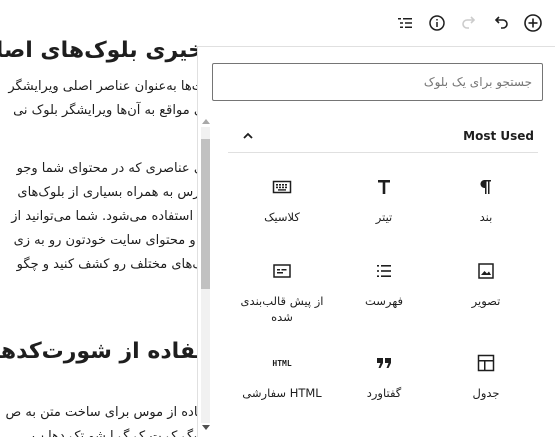 Image resolution: width=555 pixels, height=437 pixels. I want to click on classic-keyboard-icon, so click(282, 187).